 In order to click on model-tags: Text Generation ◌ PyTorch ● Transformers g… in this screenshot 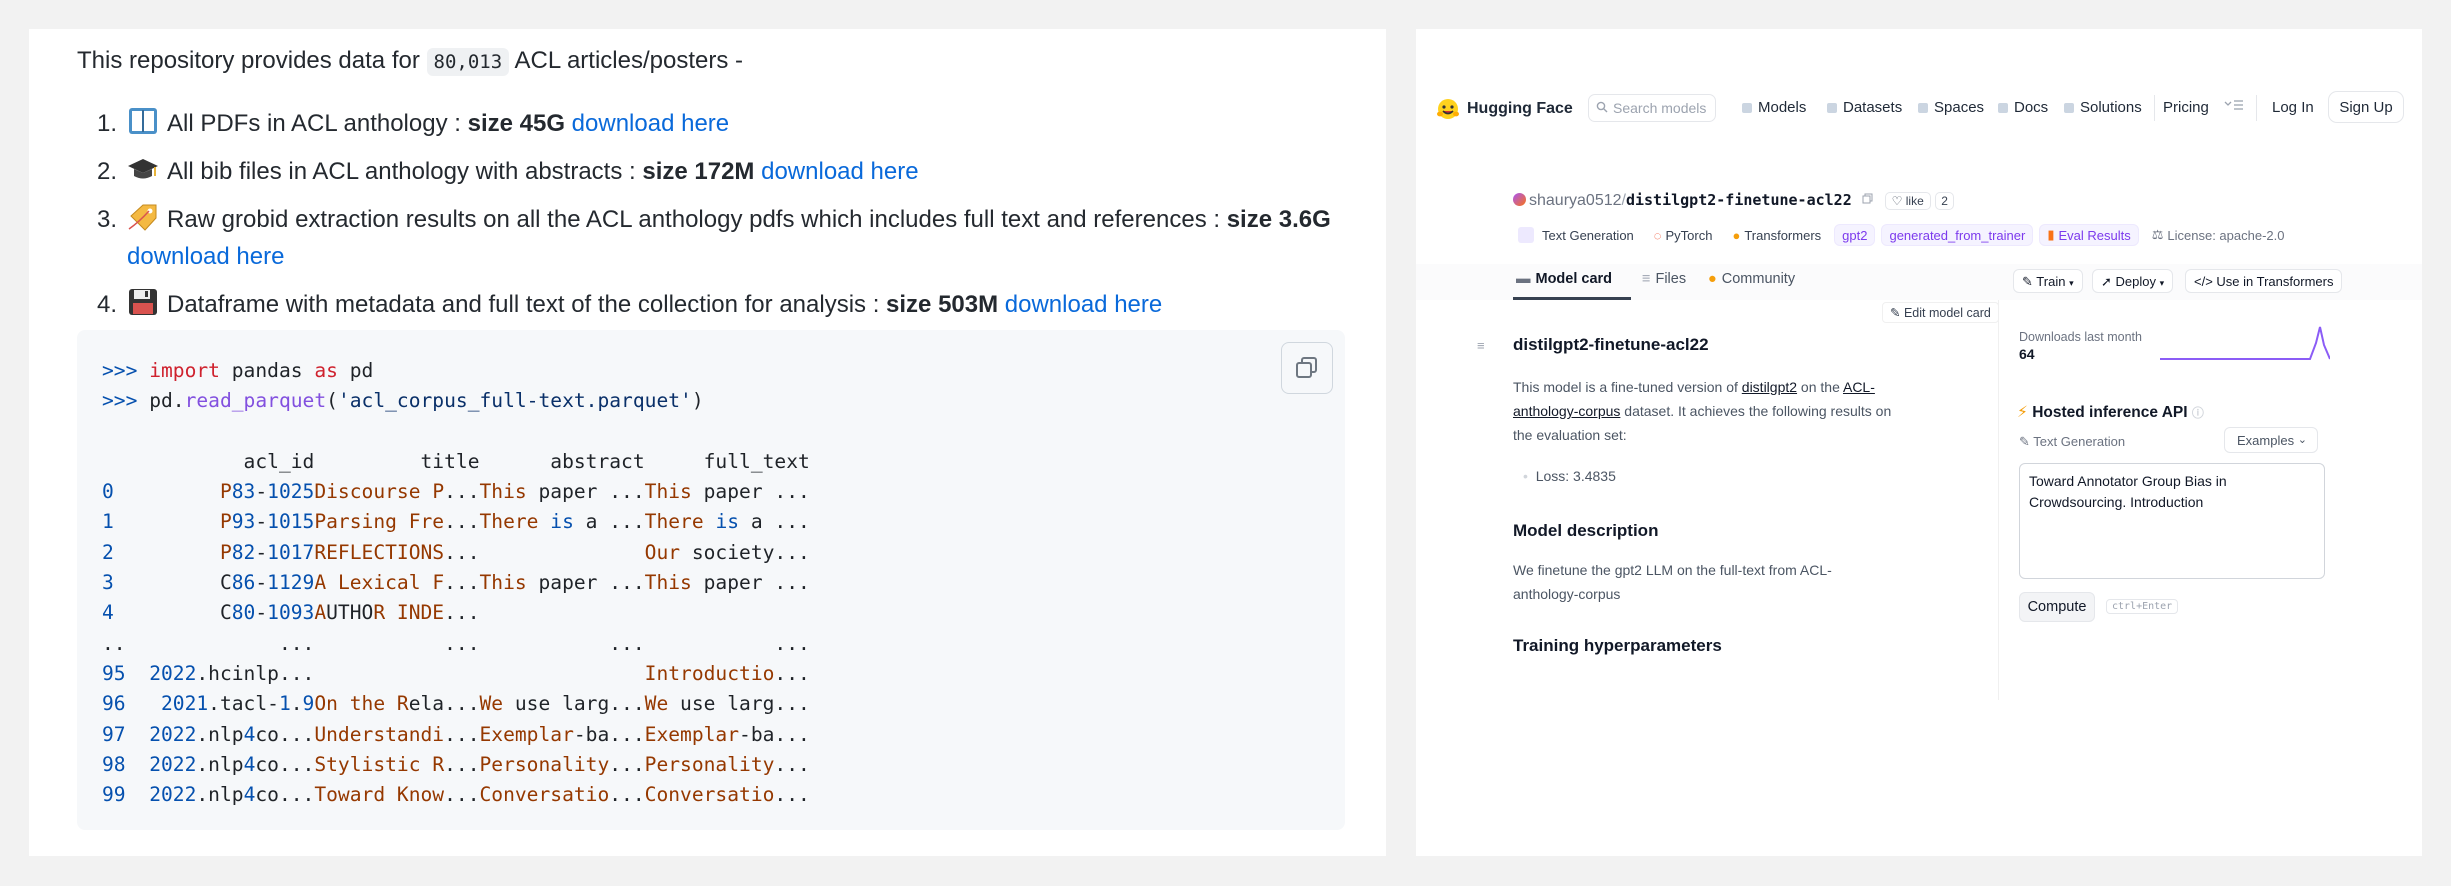, I will do `click(1901, 235)`.